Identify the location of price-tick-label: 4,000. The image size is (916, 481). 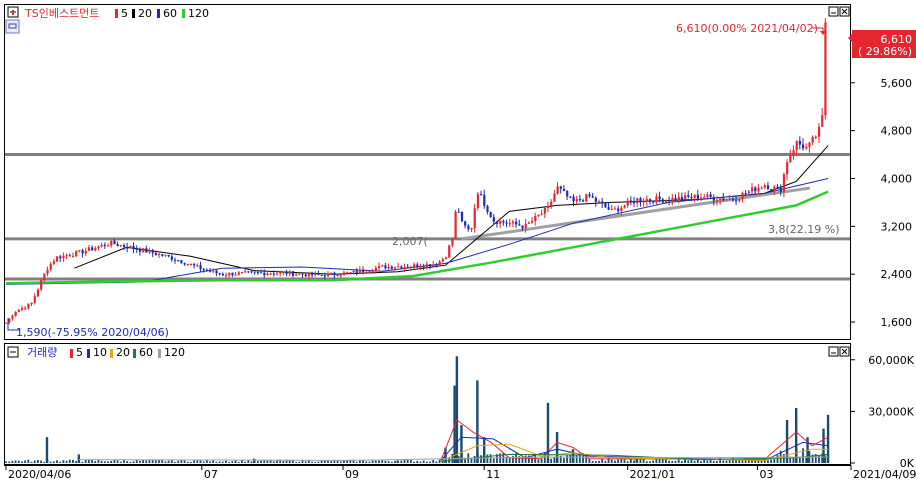
(897, 178).